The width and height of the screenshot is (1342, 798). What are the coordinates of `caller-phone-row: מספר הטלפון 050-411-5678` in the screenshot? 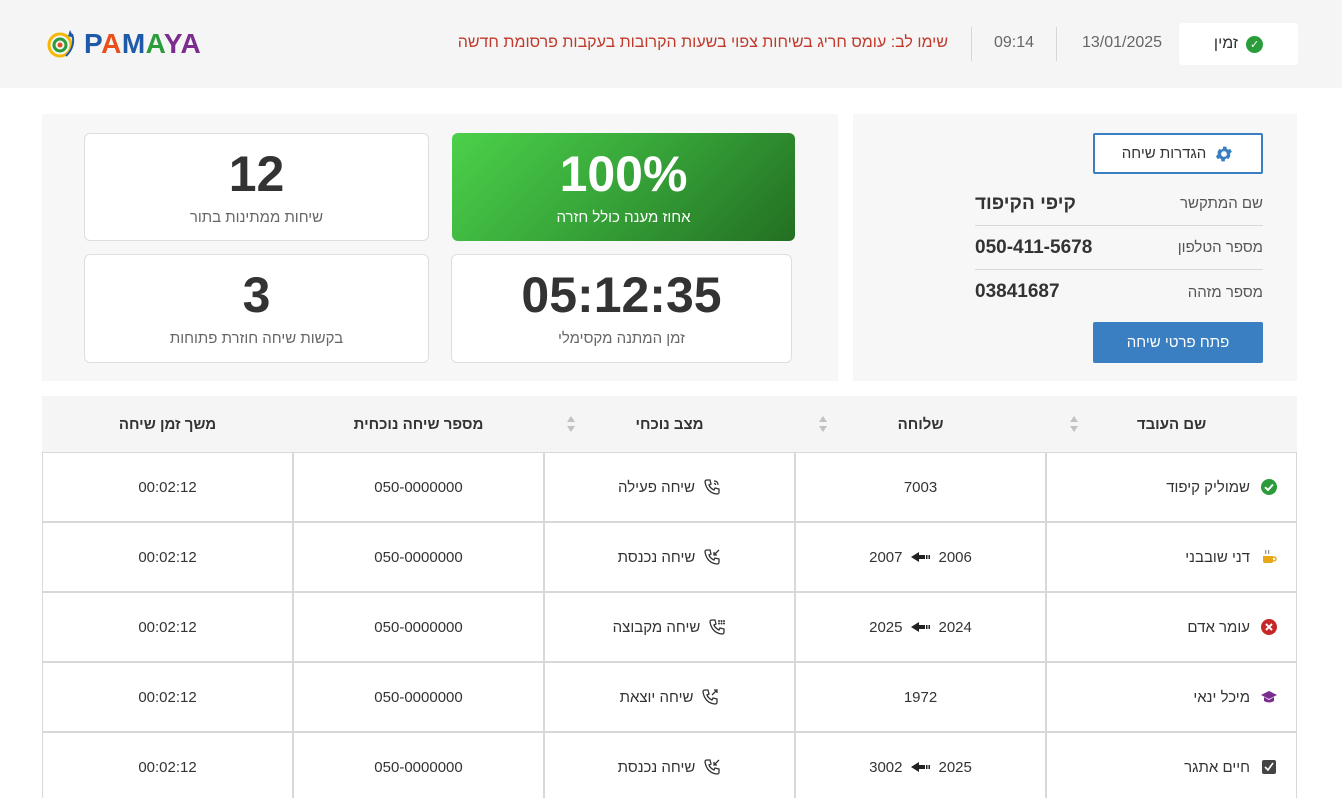 It's located at (1119, 248).